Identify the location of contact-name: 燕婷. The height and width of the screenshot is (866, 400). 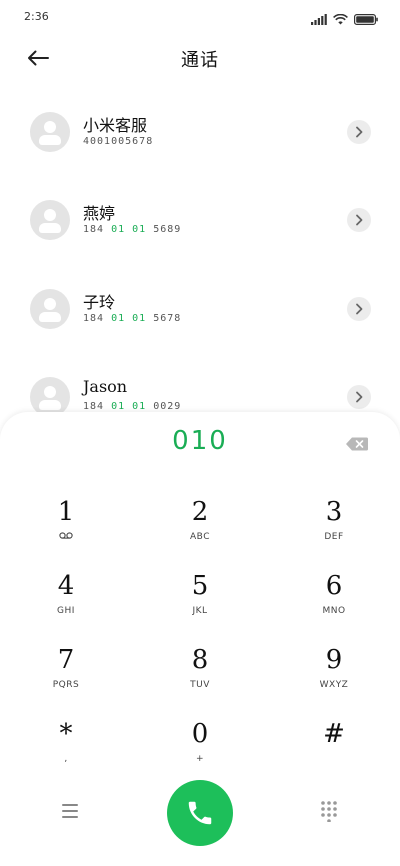
(99, 213).